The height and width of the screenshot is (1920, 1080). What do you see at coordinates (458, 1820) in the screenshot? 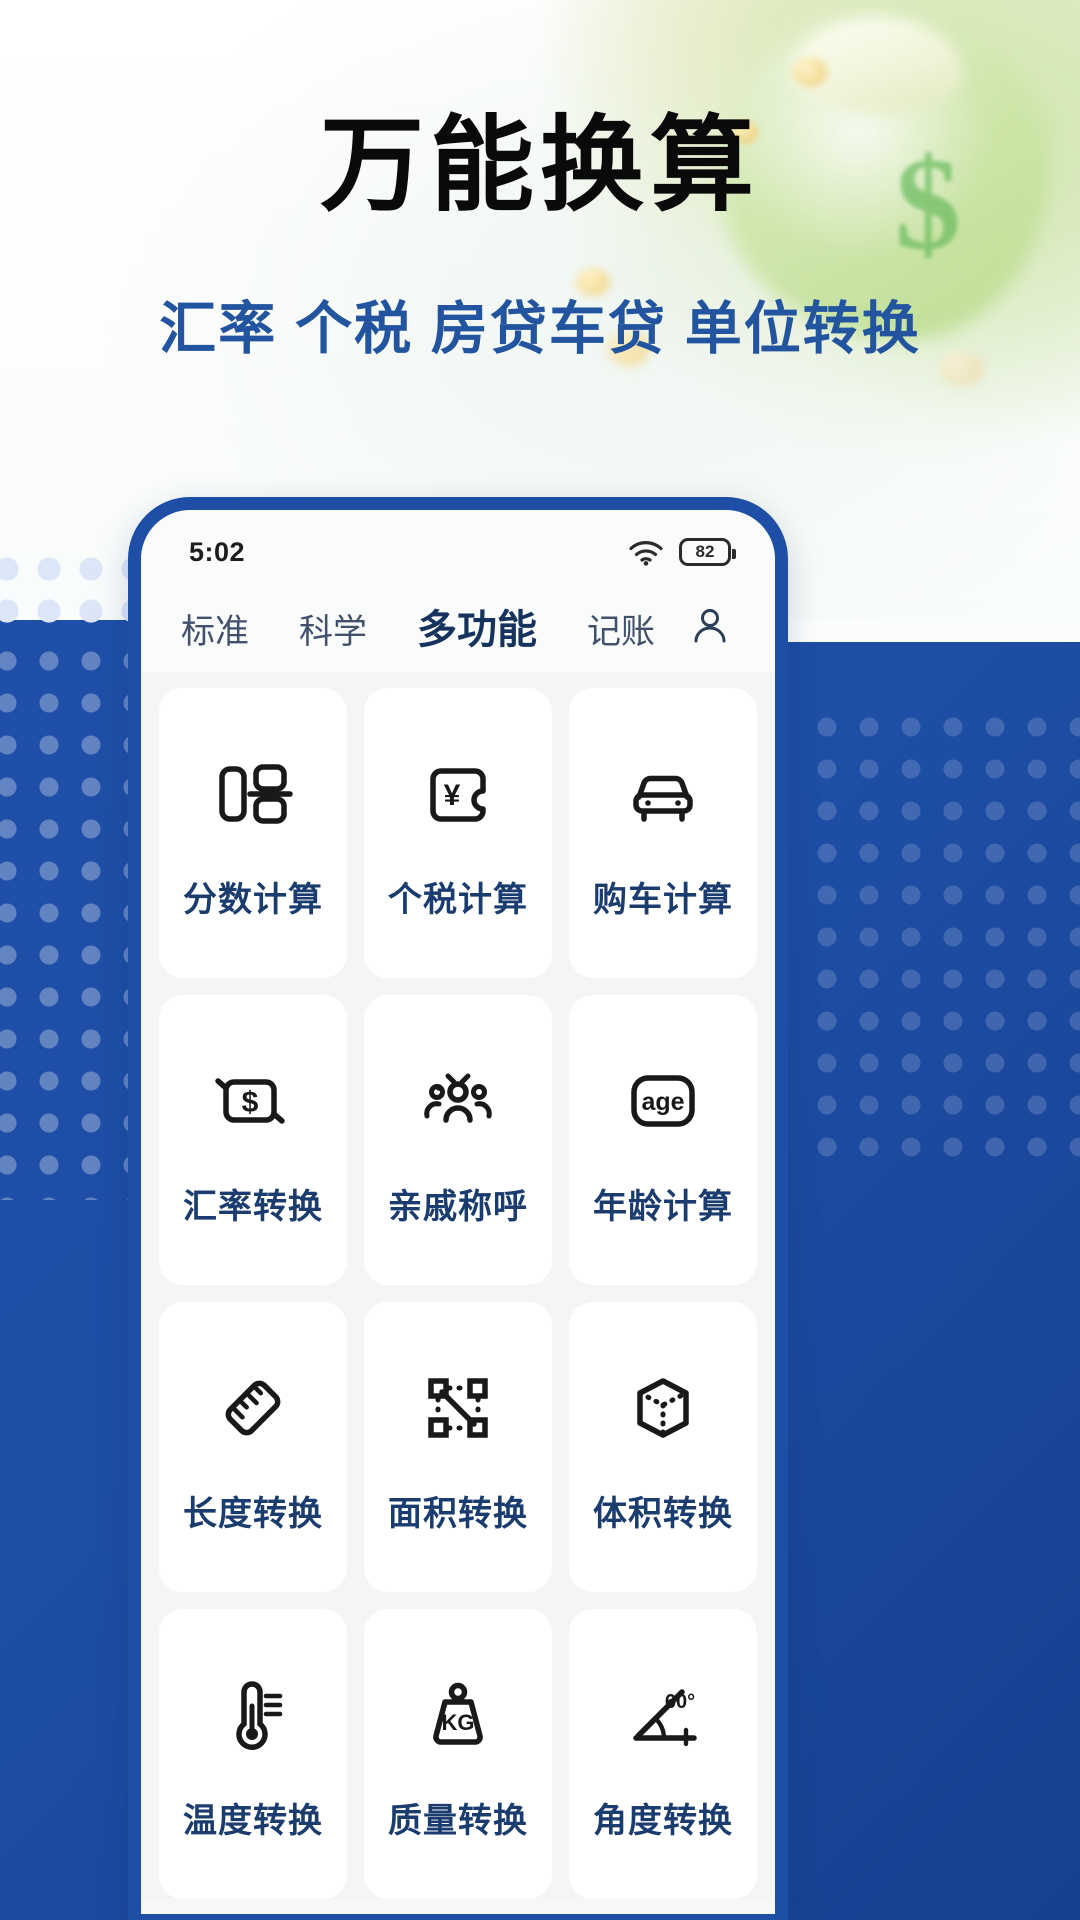
I see `grid-card-label: 质量转换` at bounding box center [458, 1820].